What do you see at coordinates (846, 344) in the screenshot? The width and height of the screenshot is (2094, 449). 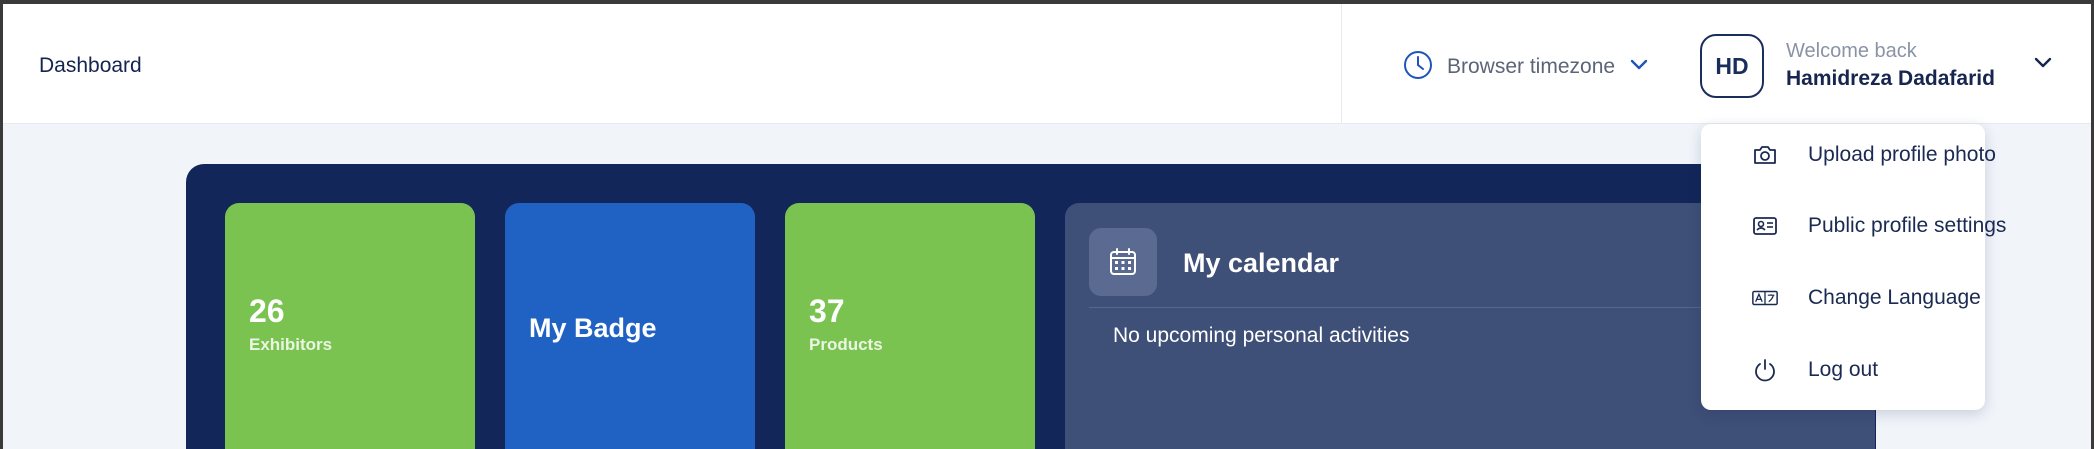 I see `products-label: Products` at bounding box center [846, 344].